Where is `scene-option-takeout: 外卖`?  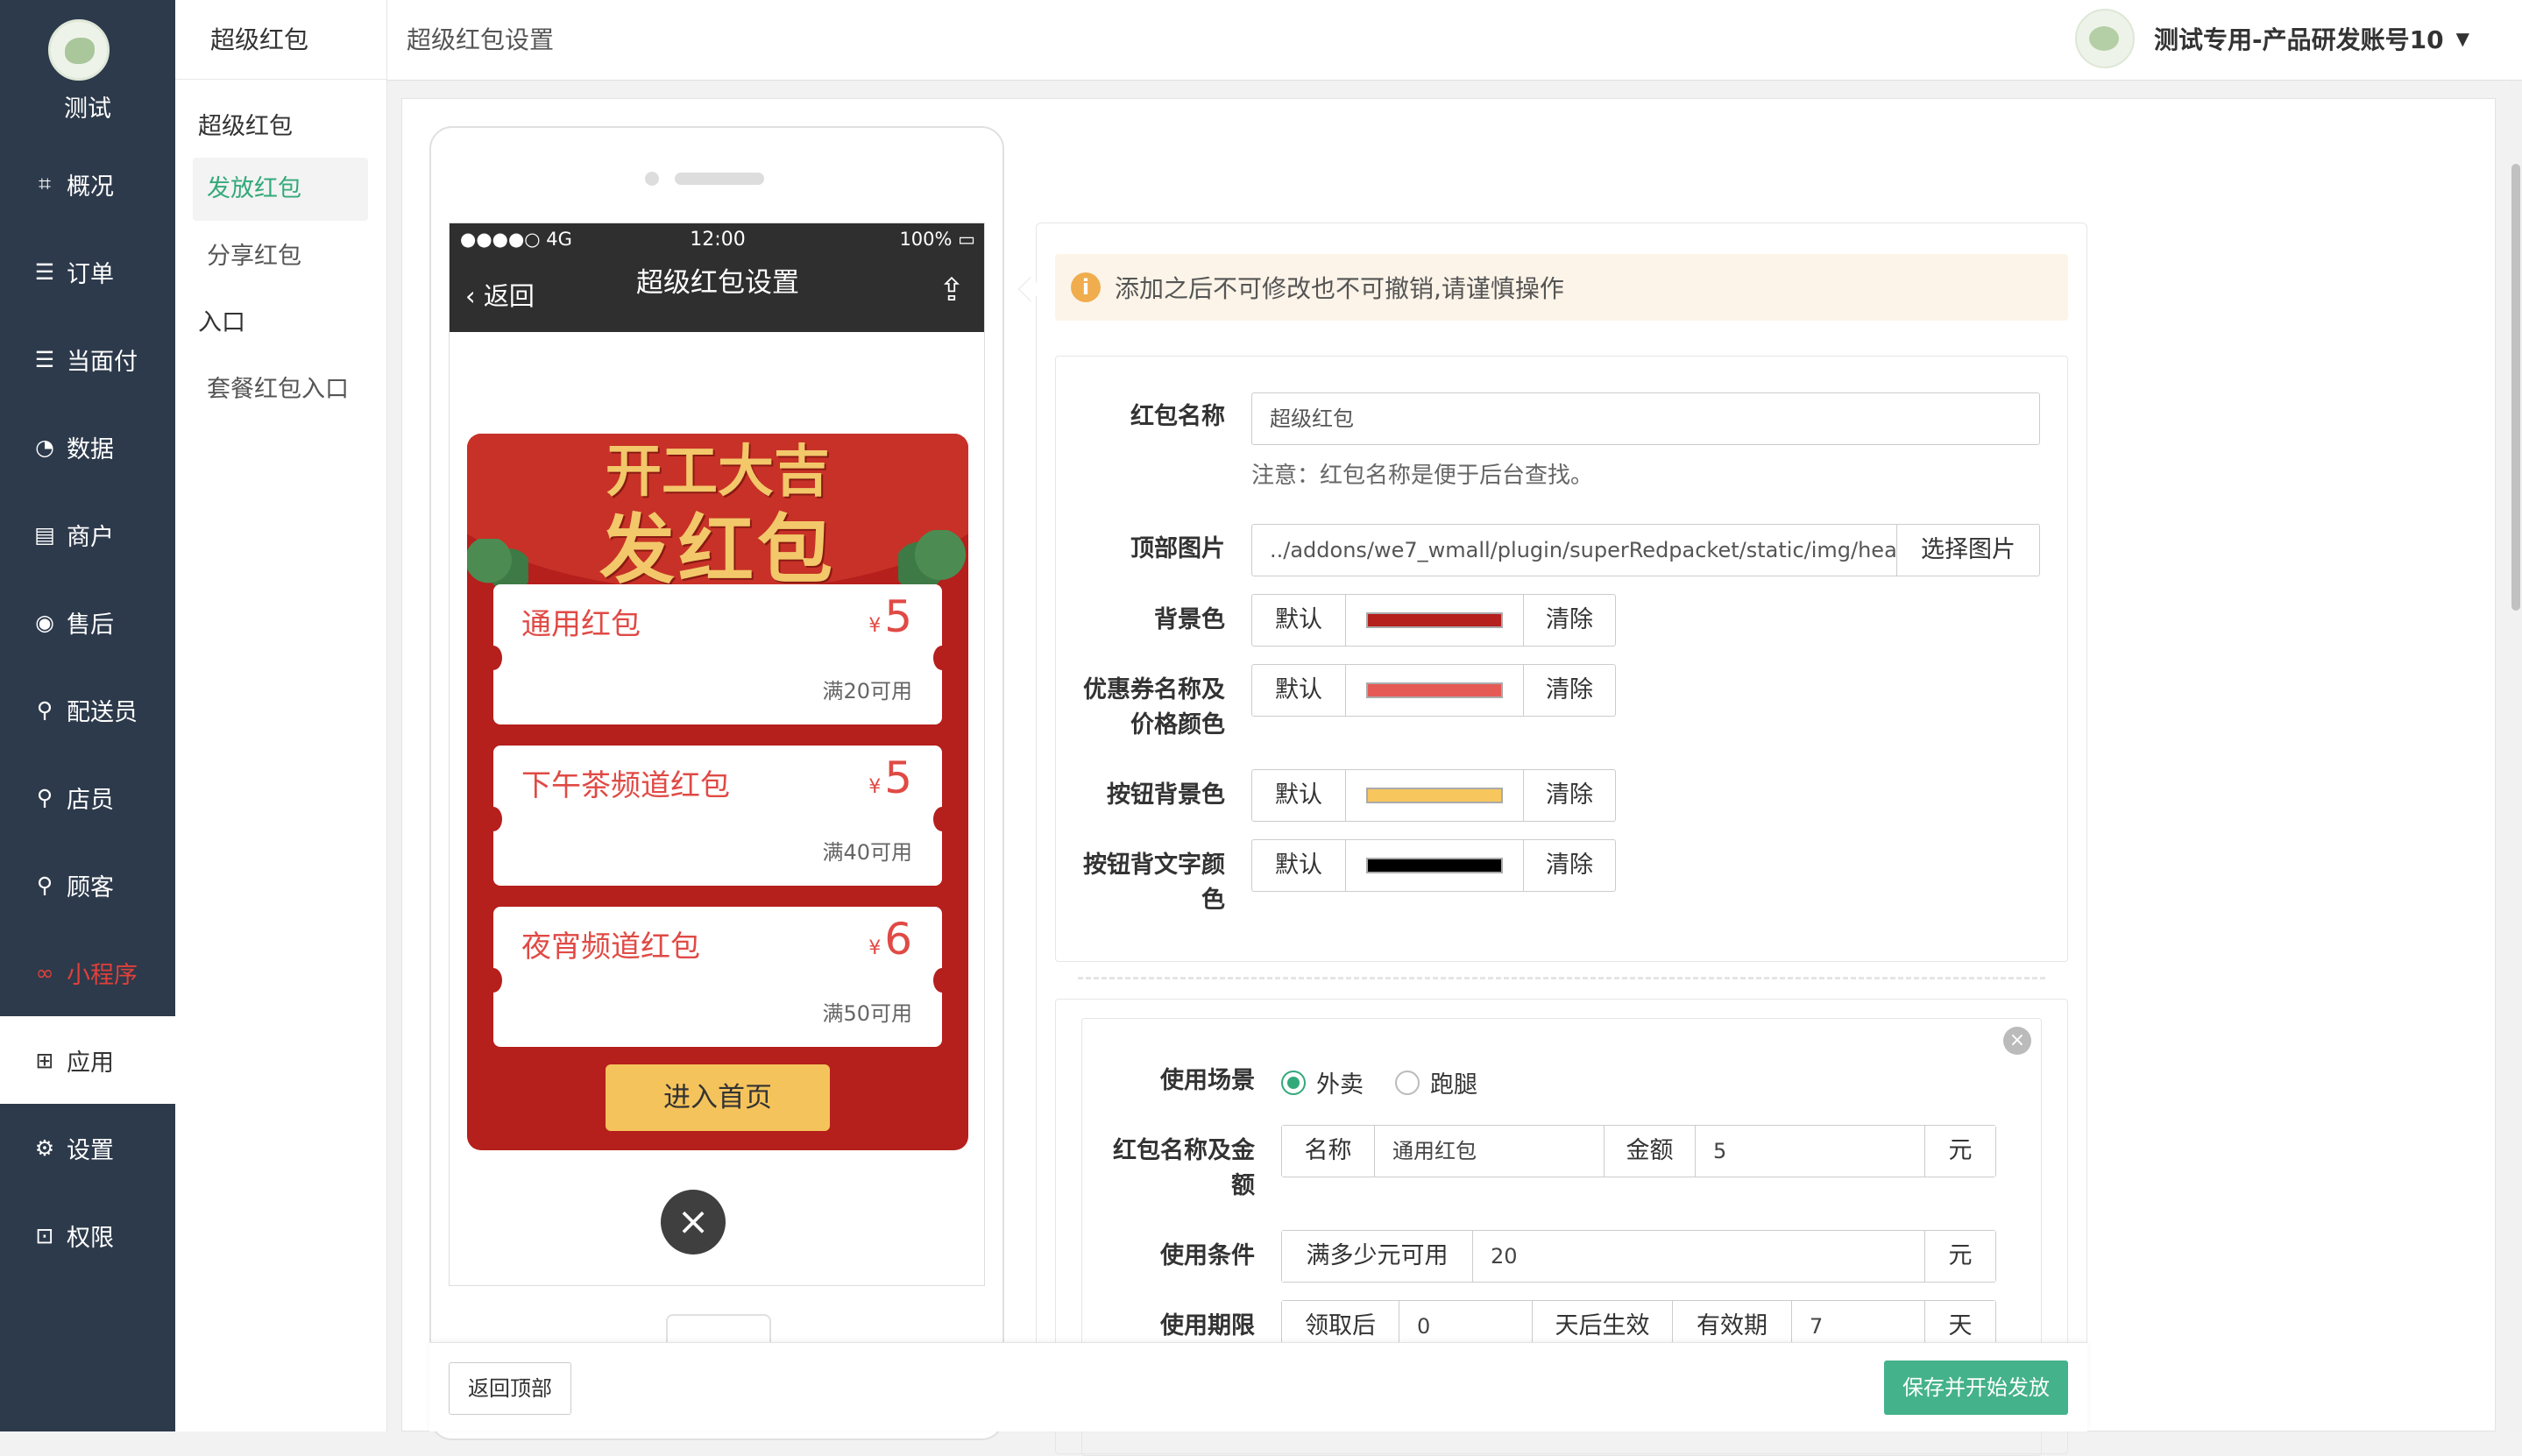 scene-option-takeout: 外卖 is located at coordinates (1322, 1082).